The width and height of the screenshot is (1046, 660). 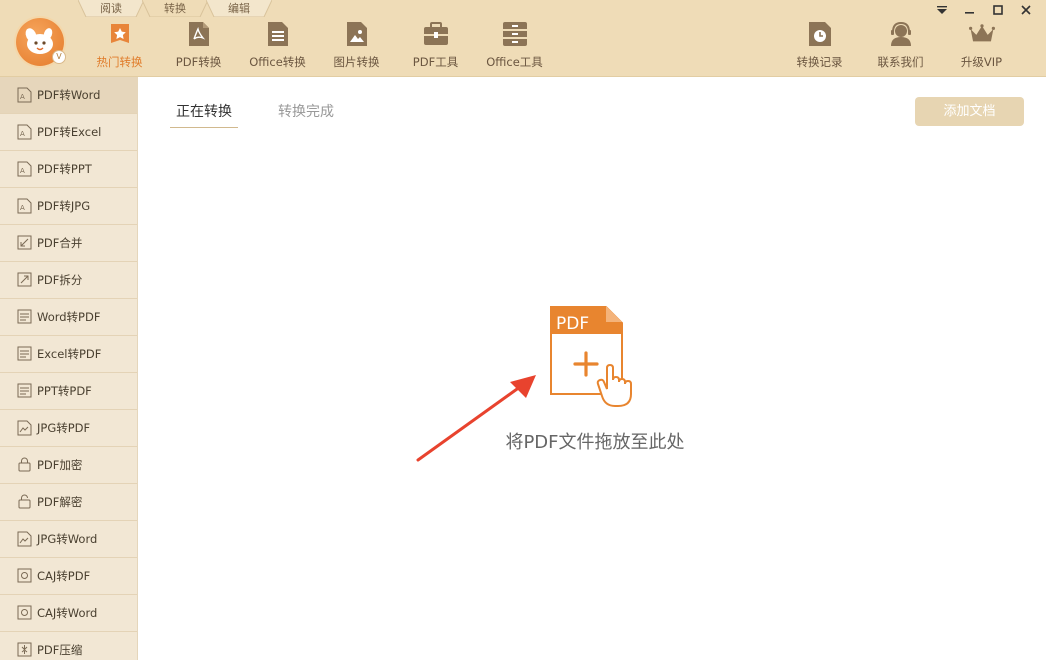 I want to click on pdf-to-word-icon: A, so click(x=24, y=95).